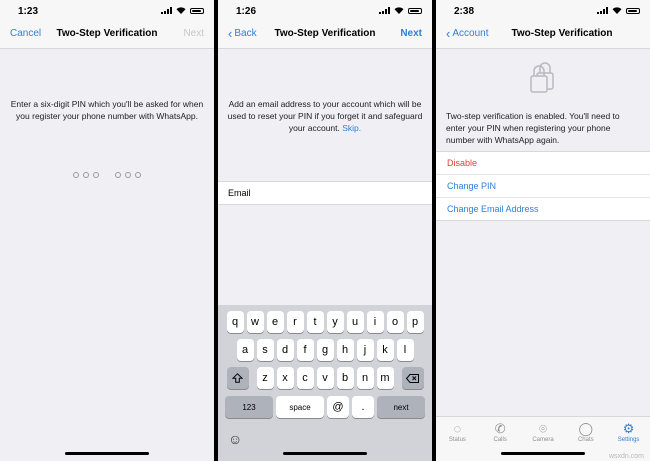 Image resolution: width=650 pixels, height=461 pixels. I want to click on tab-camera-label: Camera, so click(543, 440).